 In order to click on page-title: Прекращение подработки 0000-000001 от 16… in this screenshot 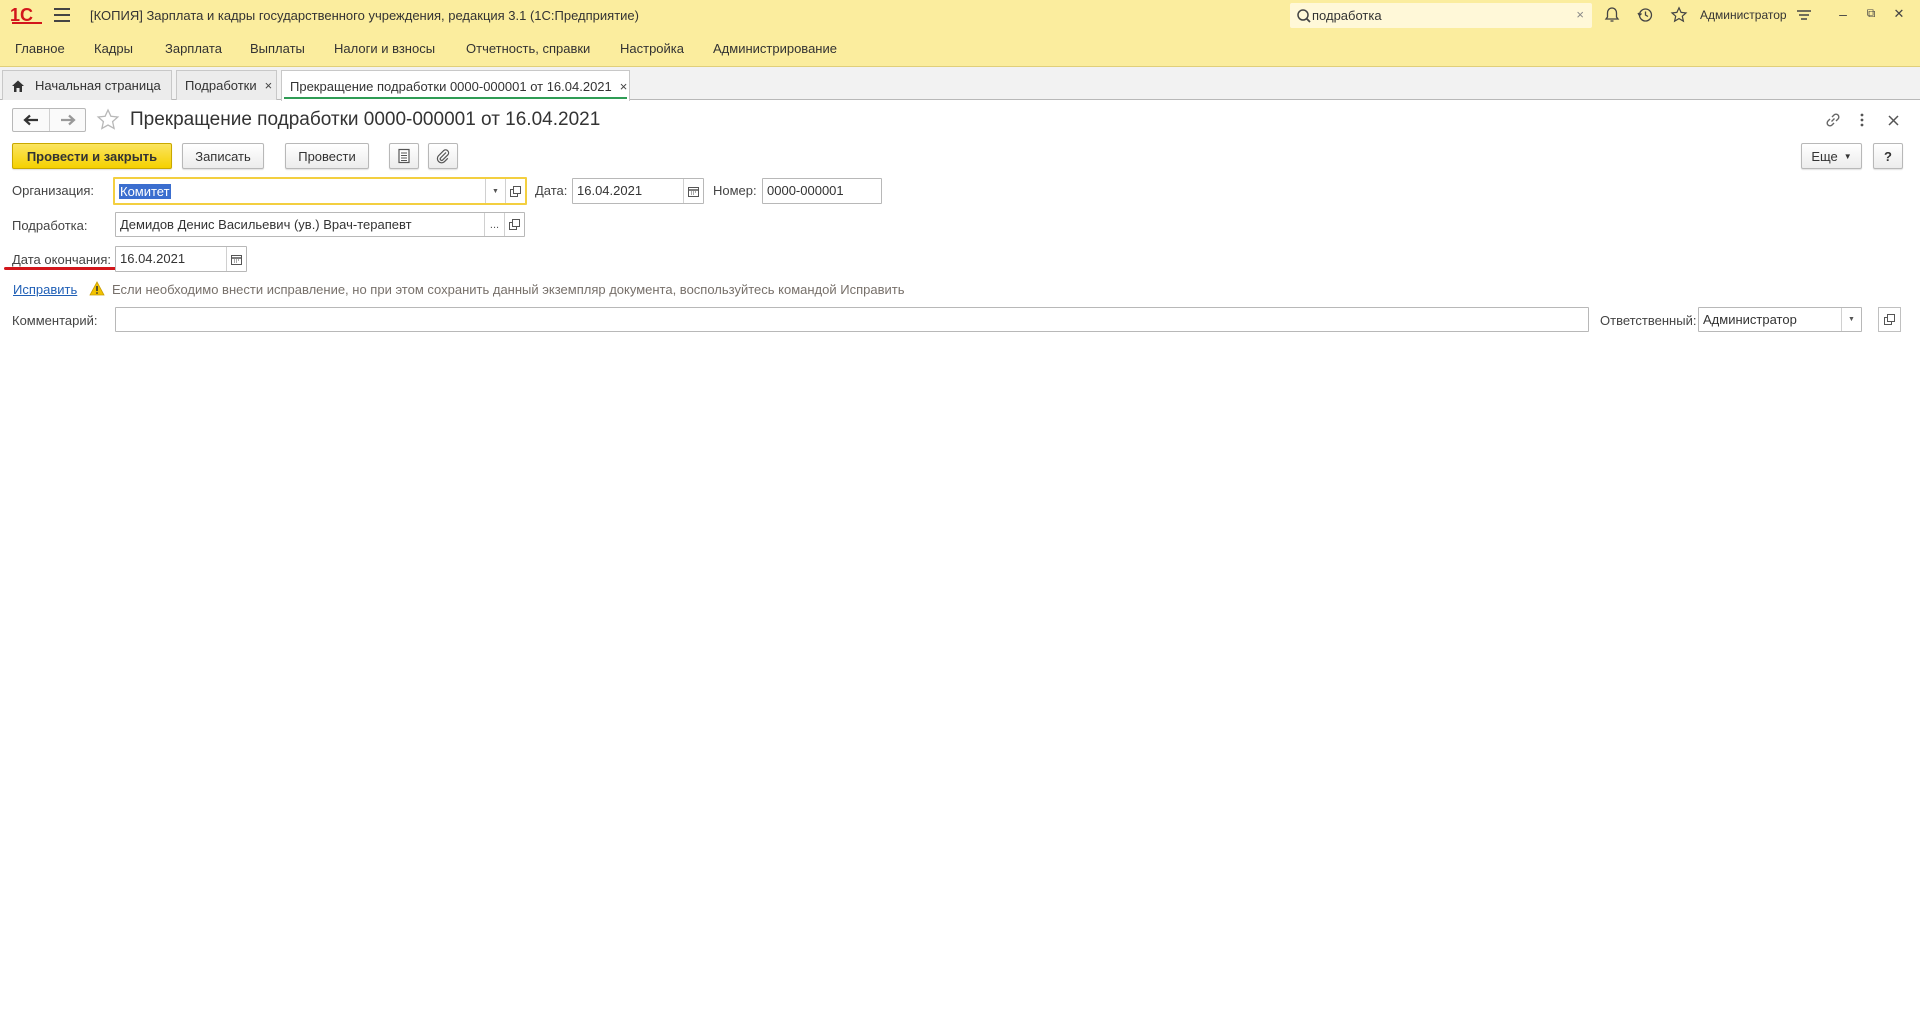, I will do `click(365, 119)`.